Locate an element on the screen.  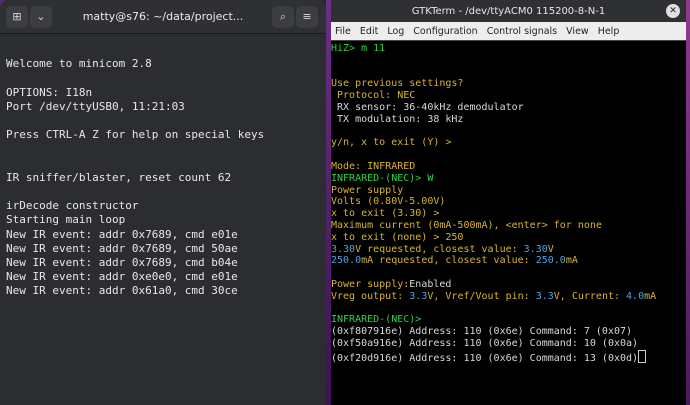
gtkterm-titlebar: GTKTerm - /dev/ttyACM0 115200-8-N-1 ✕ is located at coordinates (508, 11).